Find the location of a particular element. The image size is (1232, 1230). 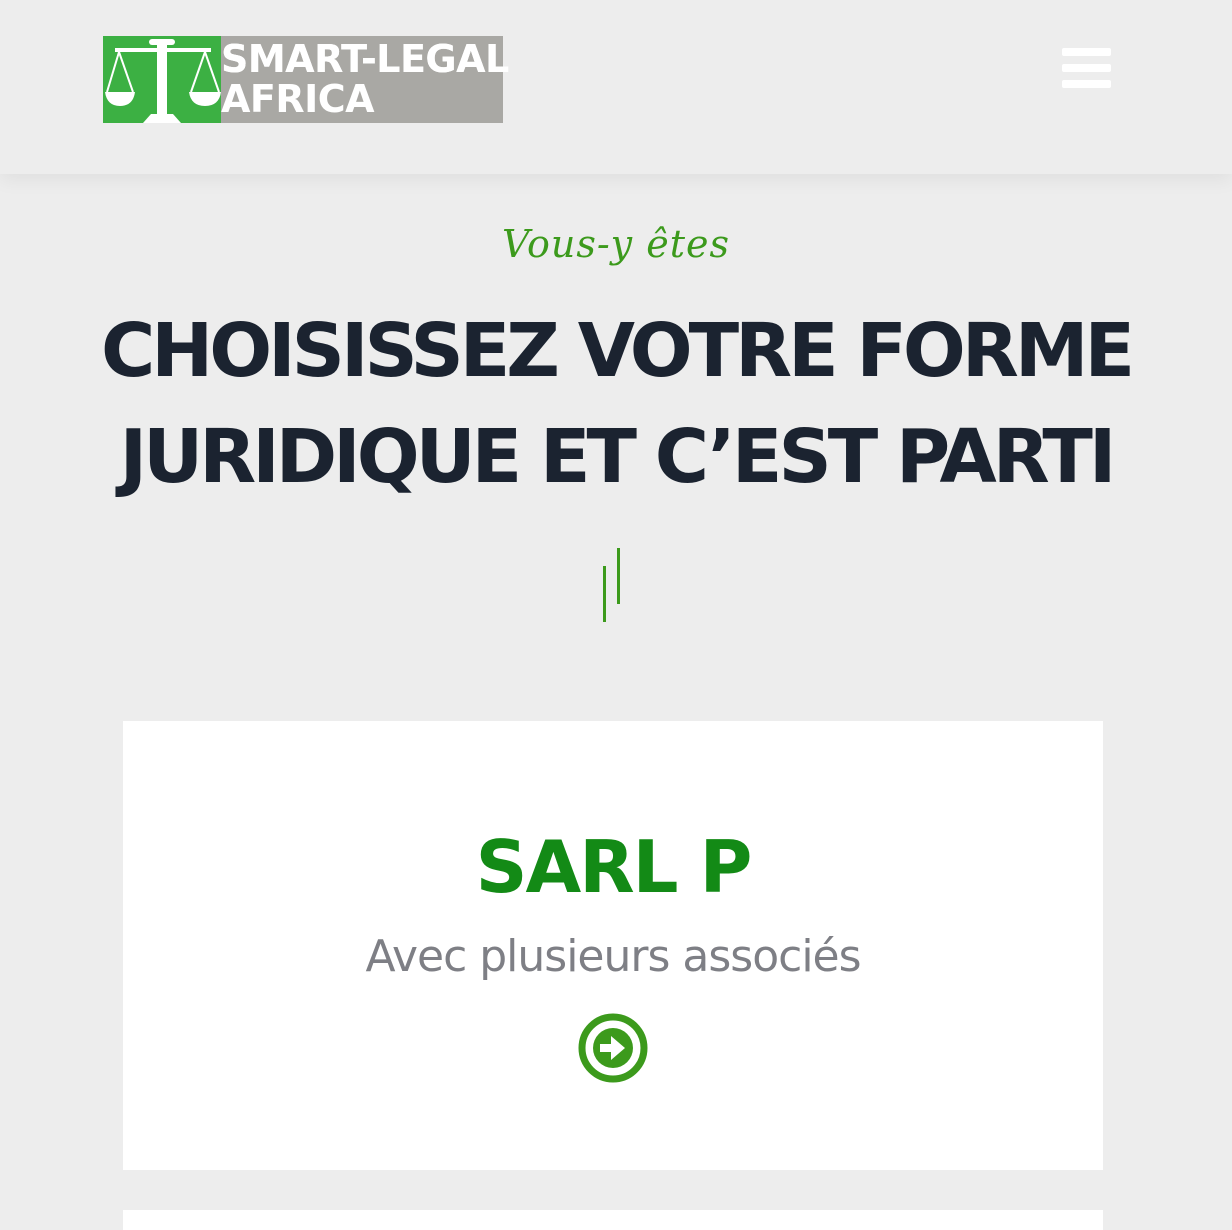

arrow-circle-right-icon is located at coordinates (613, 1048).